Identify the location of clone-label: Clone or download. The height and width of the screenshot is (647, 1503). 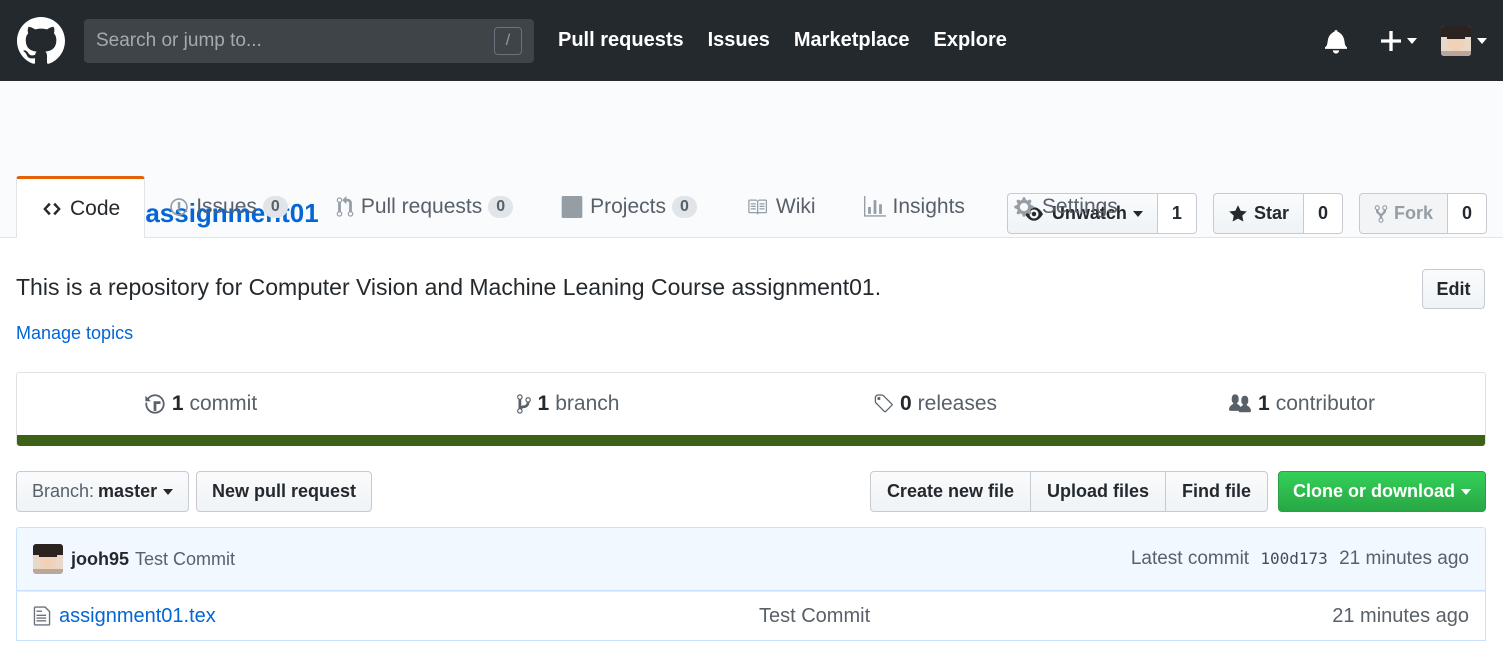
(1374, 491).